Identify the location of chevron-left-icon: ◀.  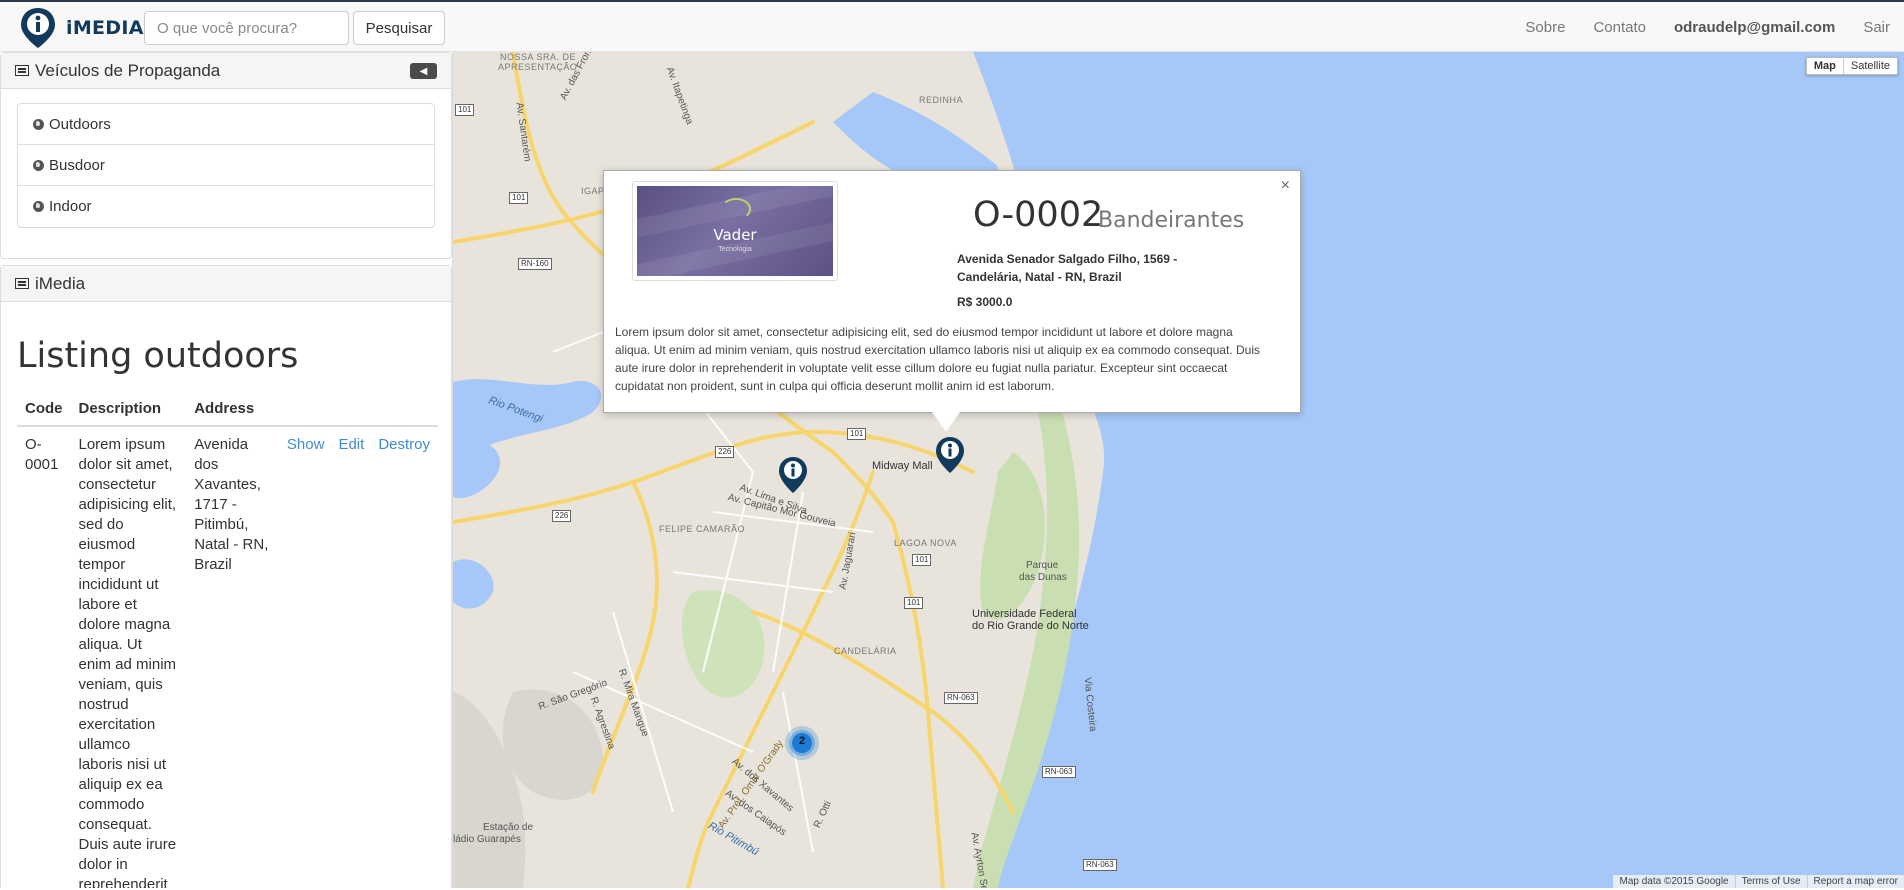
(423, 71).